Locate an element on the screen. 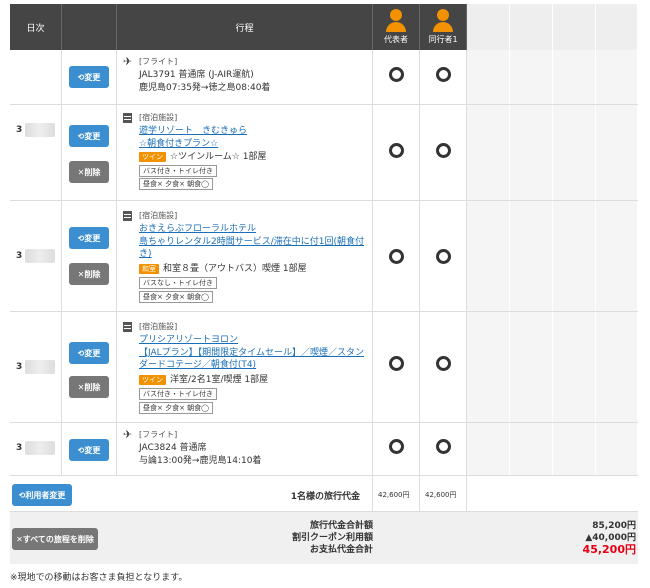 Image resolution: width=650 pixels, height=588 pixels. table-header: 日次 行程 代表者 同行者1 is located at coordinates (324, 27).